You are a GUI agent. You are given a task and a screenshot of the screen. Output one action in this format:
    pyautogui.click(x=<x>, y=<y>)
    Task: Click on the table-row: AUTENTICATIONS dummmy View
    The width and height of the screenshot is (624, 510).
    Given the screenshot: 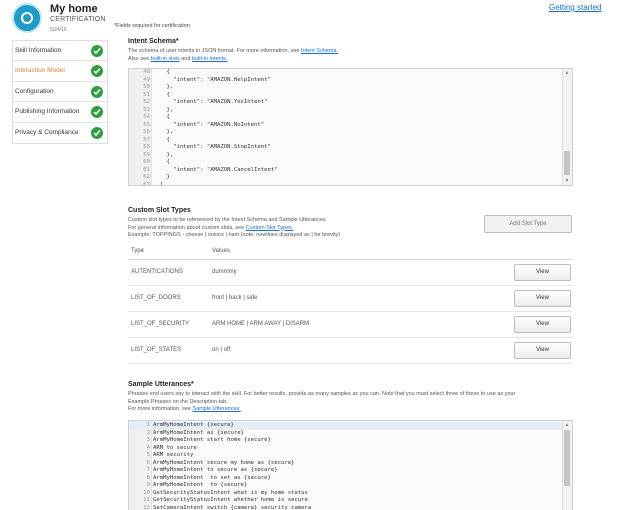 What is the action you would take?
    pyautogui.click(x=350, y=273)
    